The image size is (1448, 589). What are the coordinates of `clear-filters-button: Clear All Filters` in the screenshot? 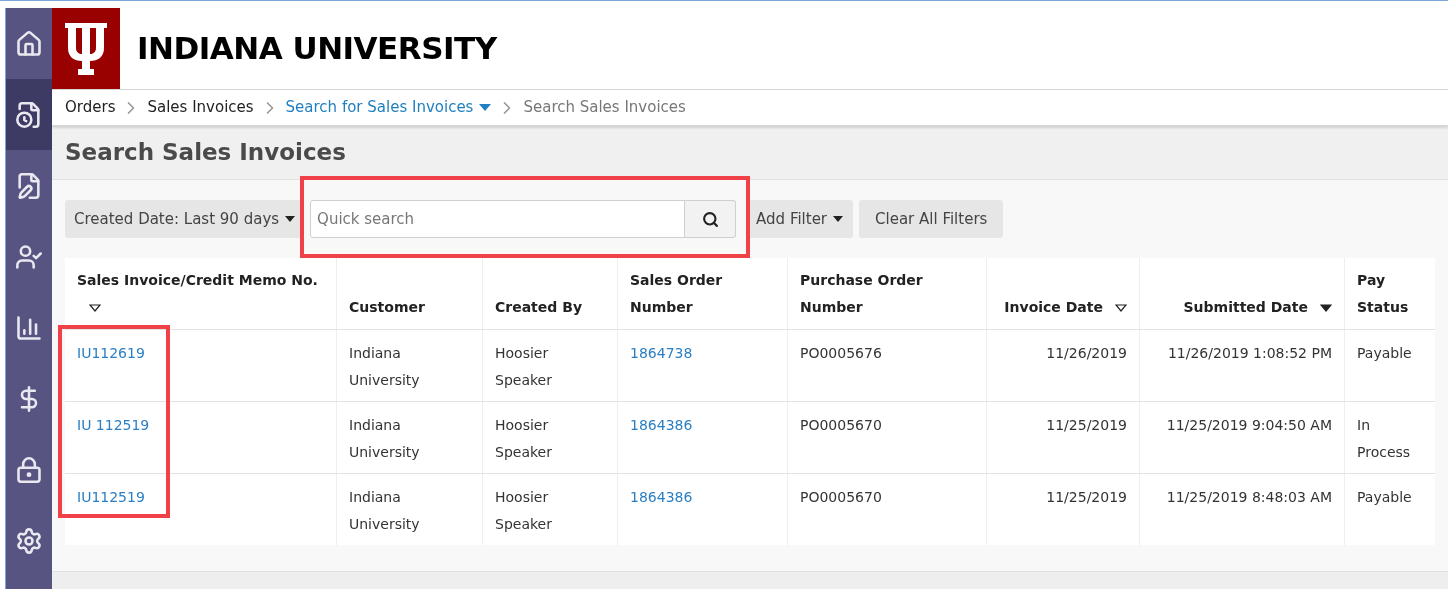 It's located at (931, 219).